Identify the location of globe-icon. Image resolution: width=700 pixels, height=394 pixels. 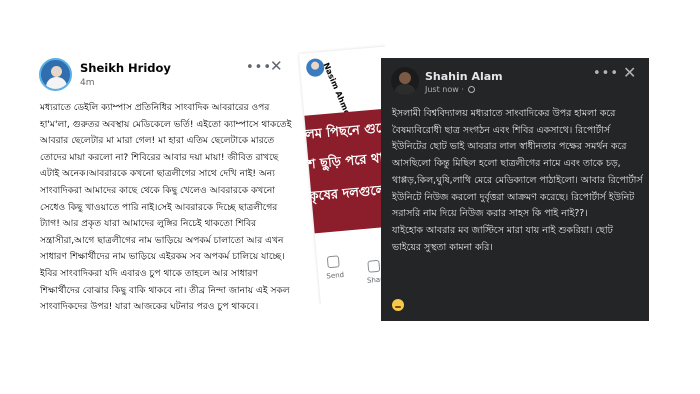
(472, 89).